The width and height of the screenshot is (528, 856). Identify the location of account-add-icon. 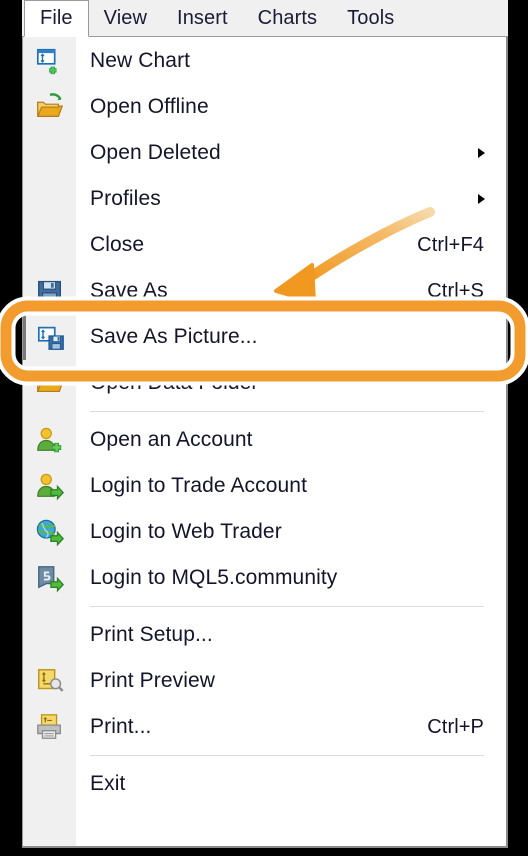
(48, 440).